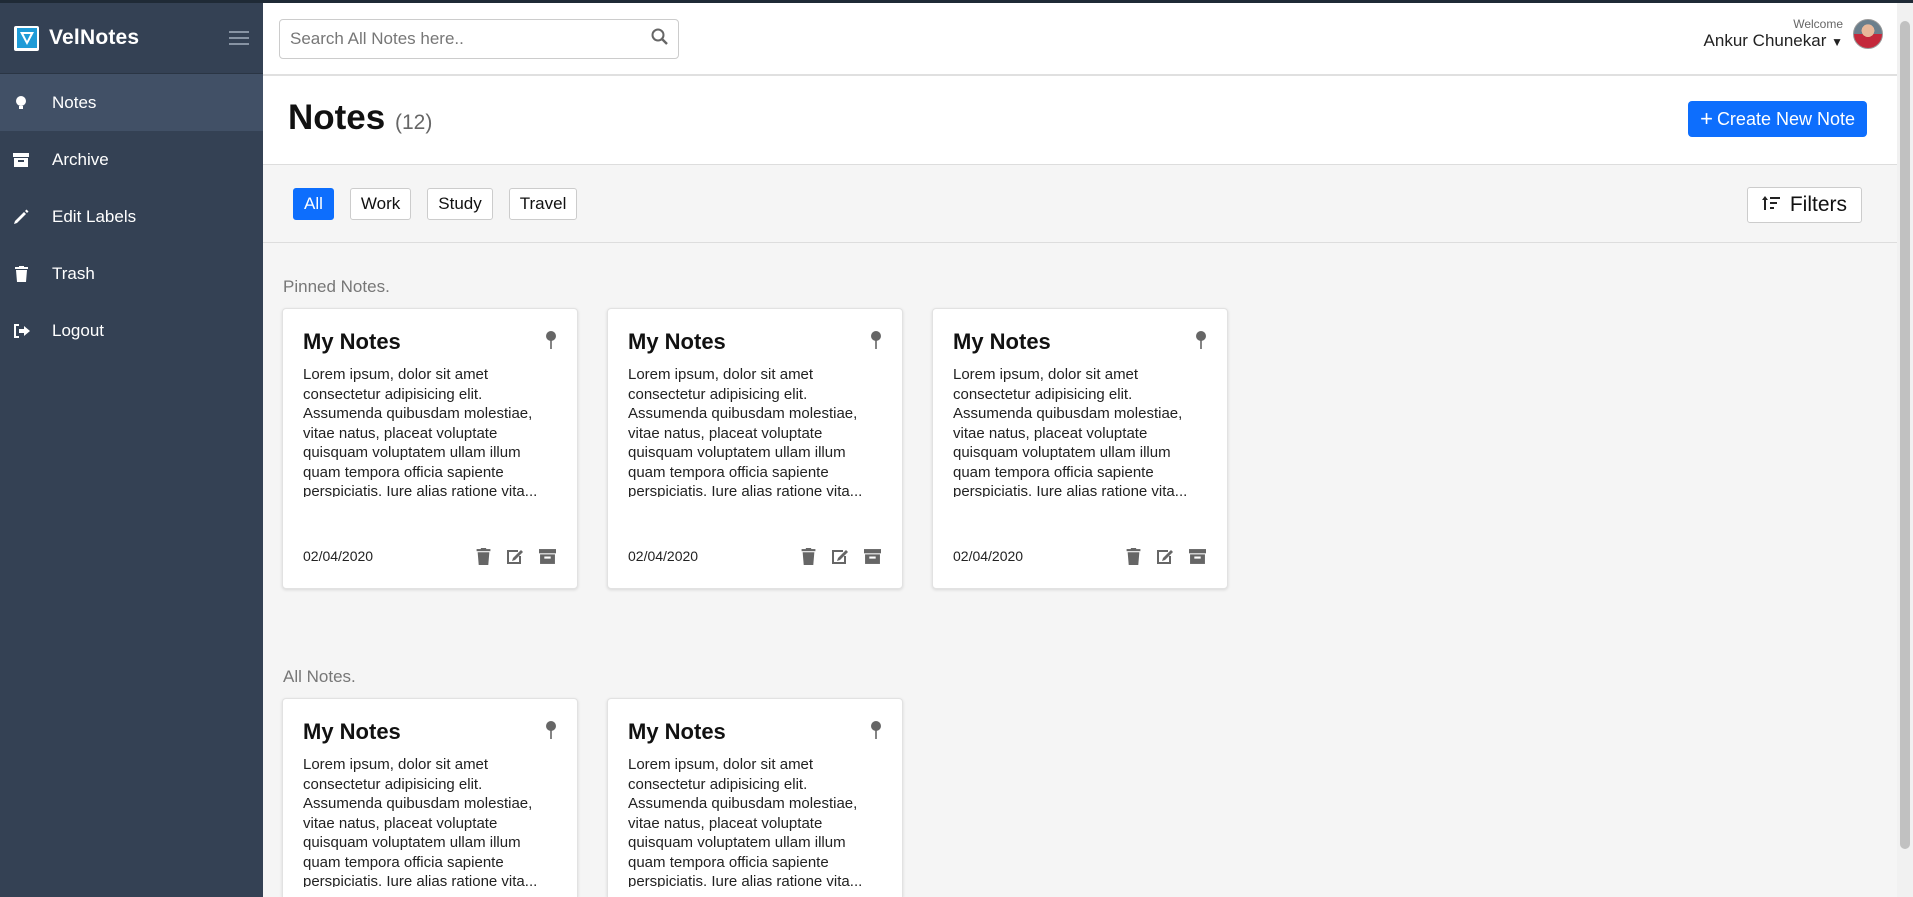 This screenshot has height=897, width=1913. I want to click on avatar, so click(1868, 34).